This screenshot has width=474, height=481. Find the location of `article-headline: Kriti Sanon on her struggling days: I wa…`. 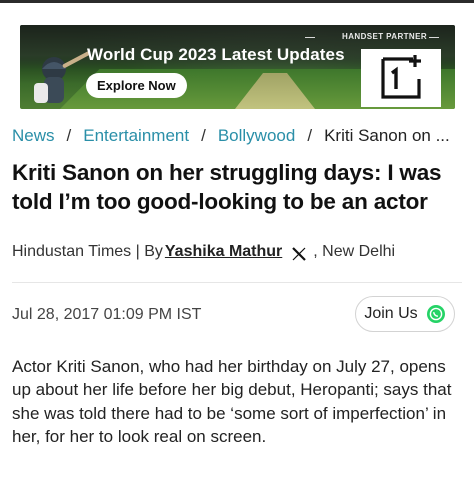

article-headline: Kriti Sanon on her struggling days: I wa… is located at coordinates (227, 187).